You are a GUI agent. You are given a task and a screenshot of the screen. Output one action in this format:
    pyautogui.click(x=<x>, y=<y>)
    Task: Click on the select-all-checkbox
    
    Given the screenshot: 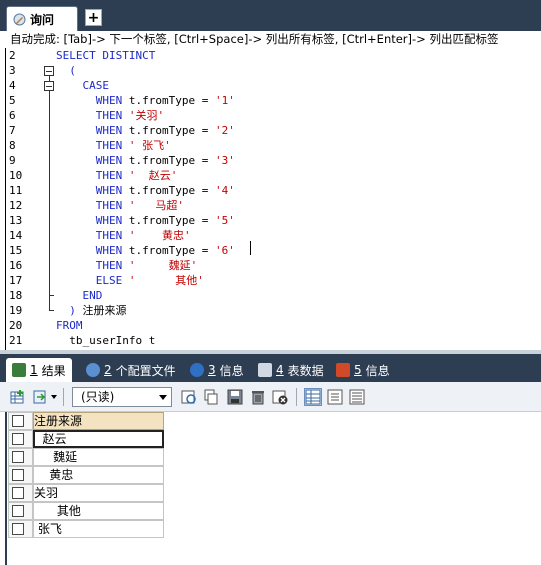 What is the action you would take?
    pyautogui.click(x=18, y=421)
    